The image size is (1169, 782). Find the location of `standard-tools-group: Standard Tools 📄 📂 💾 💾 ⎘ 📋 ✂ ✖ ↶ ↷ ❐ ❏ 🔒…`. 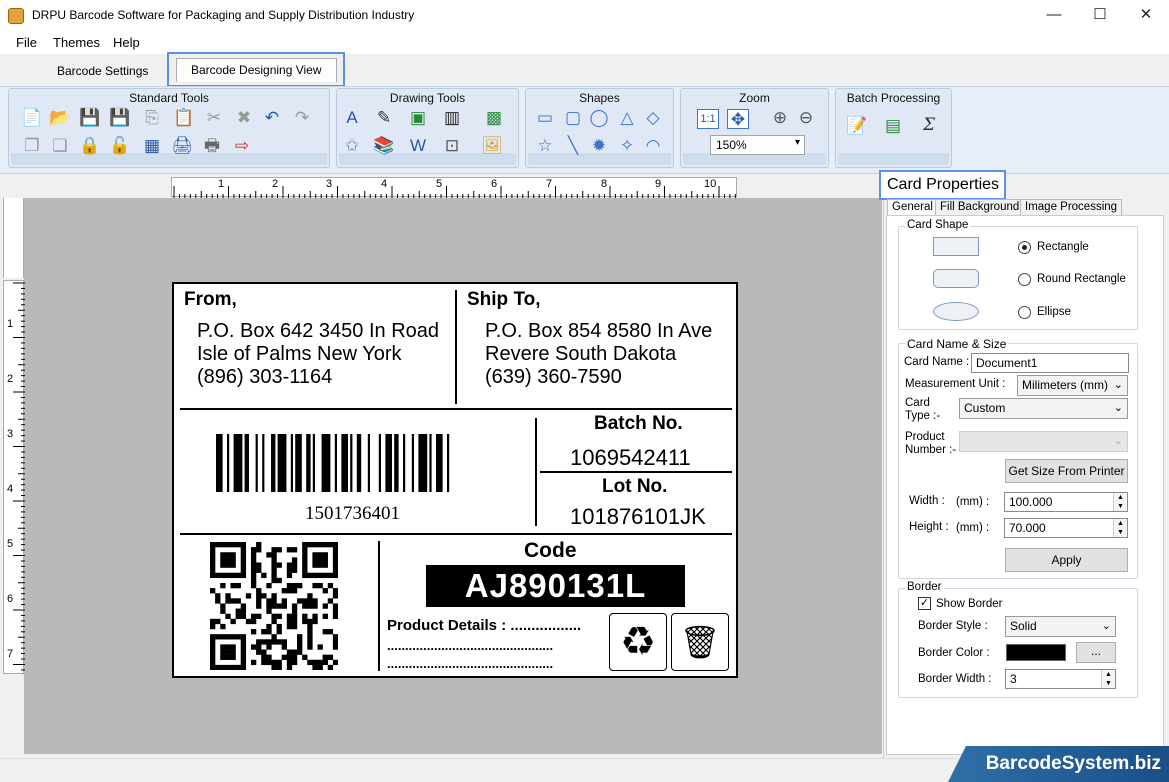

standard-tools-group: Standard Tools 📄 📂 💾 💾 ⎘ 📋 ✂ ✖ ↶ ↷ ❐ ❏ 🔒… is located at coordinates (169, 128).